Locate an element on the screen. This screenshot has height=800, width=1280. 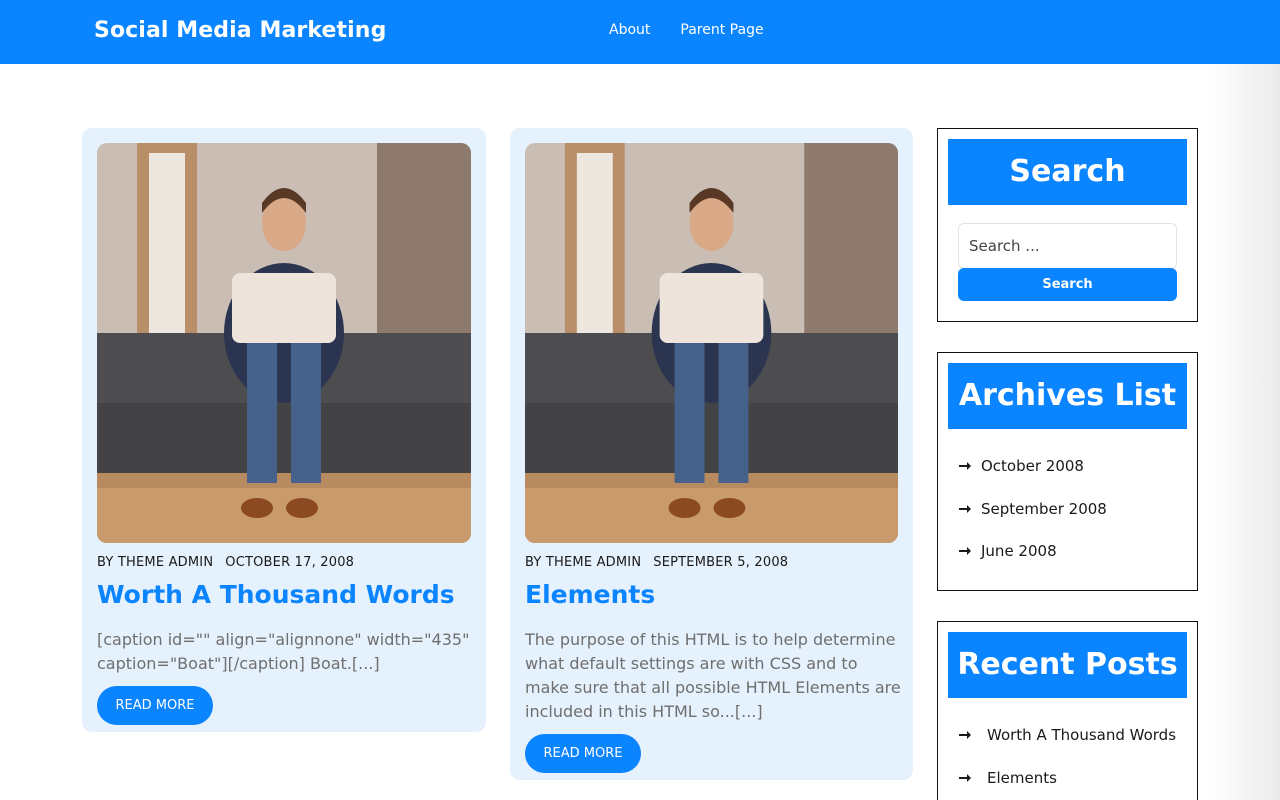
post-date: SEPTEMBER 5, 2008 is located at coordinates (720, 562).